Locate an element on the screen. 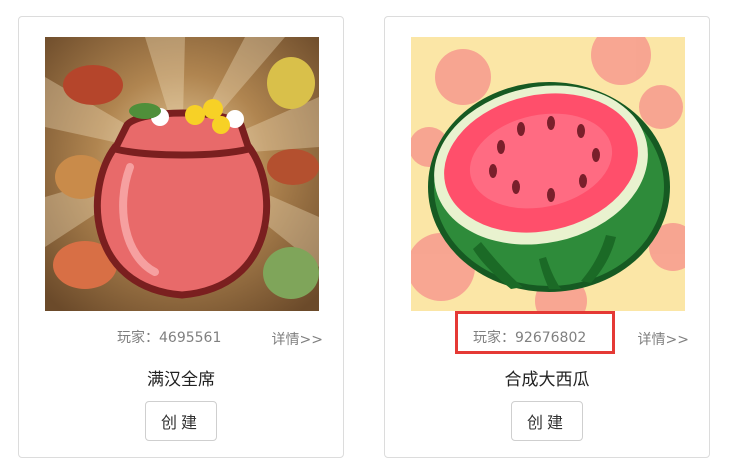 This screenshot has height=472, width=730. game-title: 合成大西瓜 is located at coordinates (547, 380).